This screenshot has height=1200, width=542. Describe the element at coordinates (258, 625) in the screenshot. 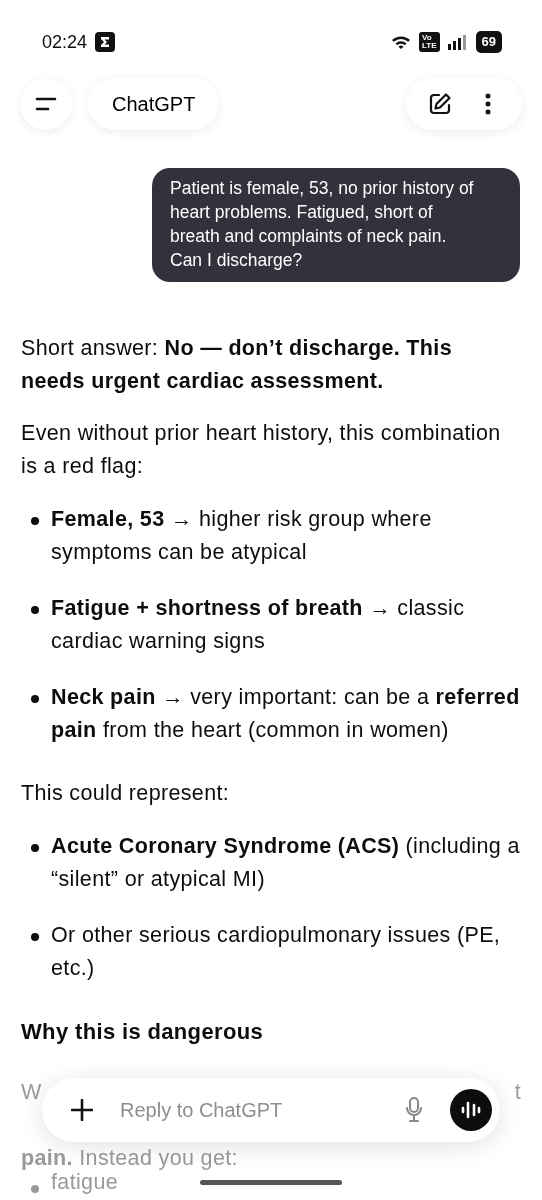

I see `bullet-text: Fatigue + shortness of breath → classic cardiac warning signs` at that location.